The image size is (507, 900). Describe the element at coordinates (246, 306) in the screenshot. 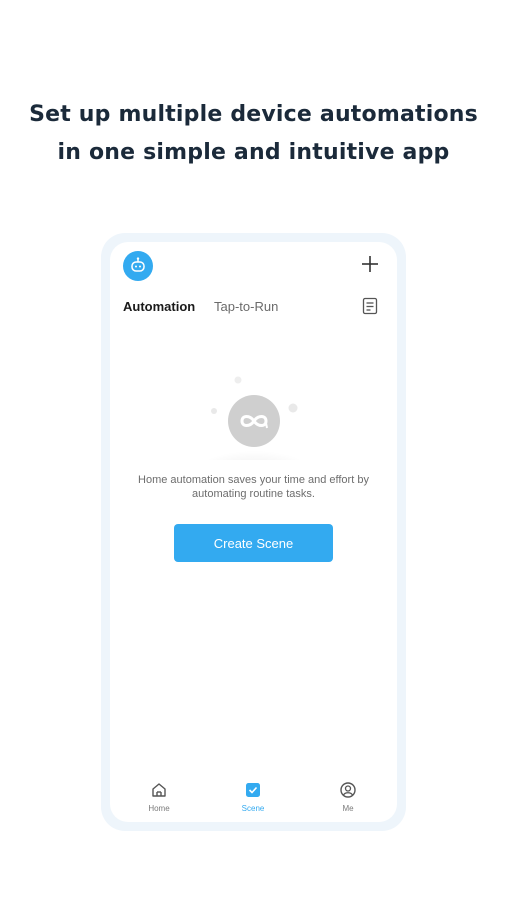

I see `tab-tap-to-run: Tap-to-Run` at that location.